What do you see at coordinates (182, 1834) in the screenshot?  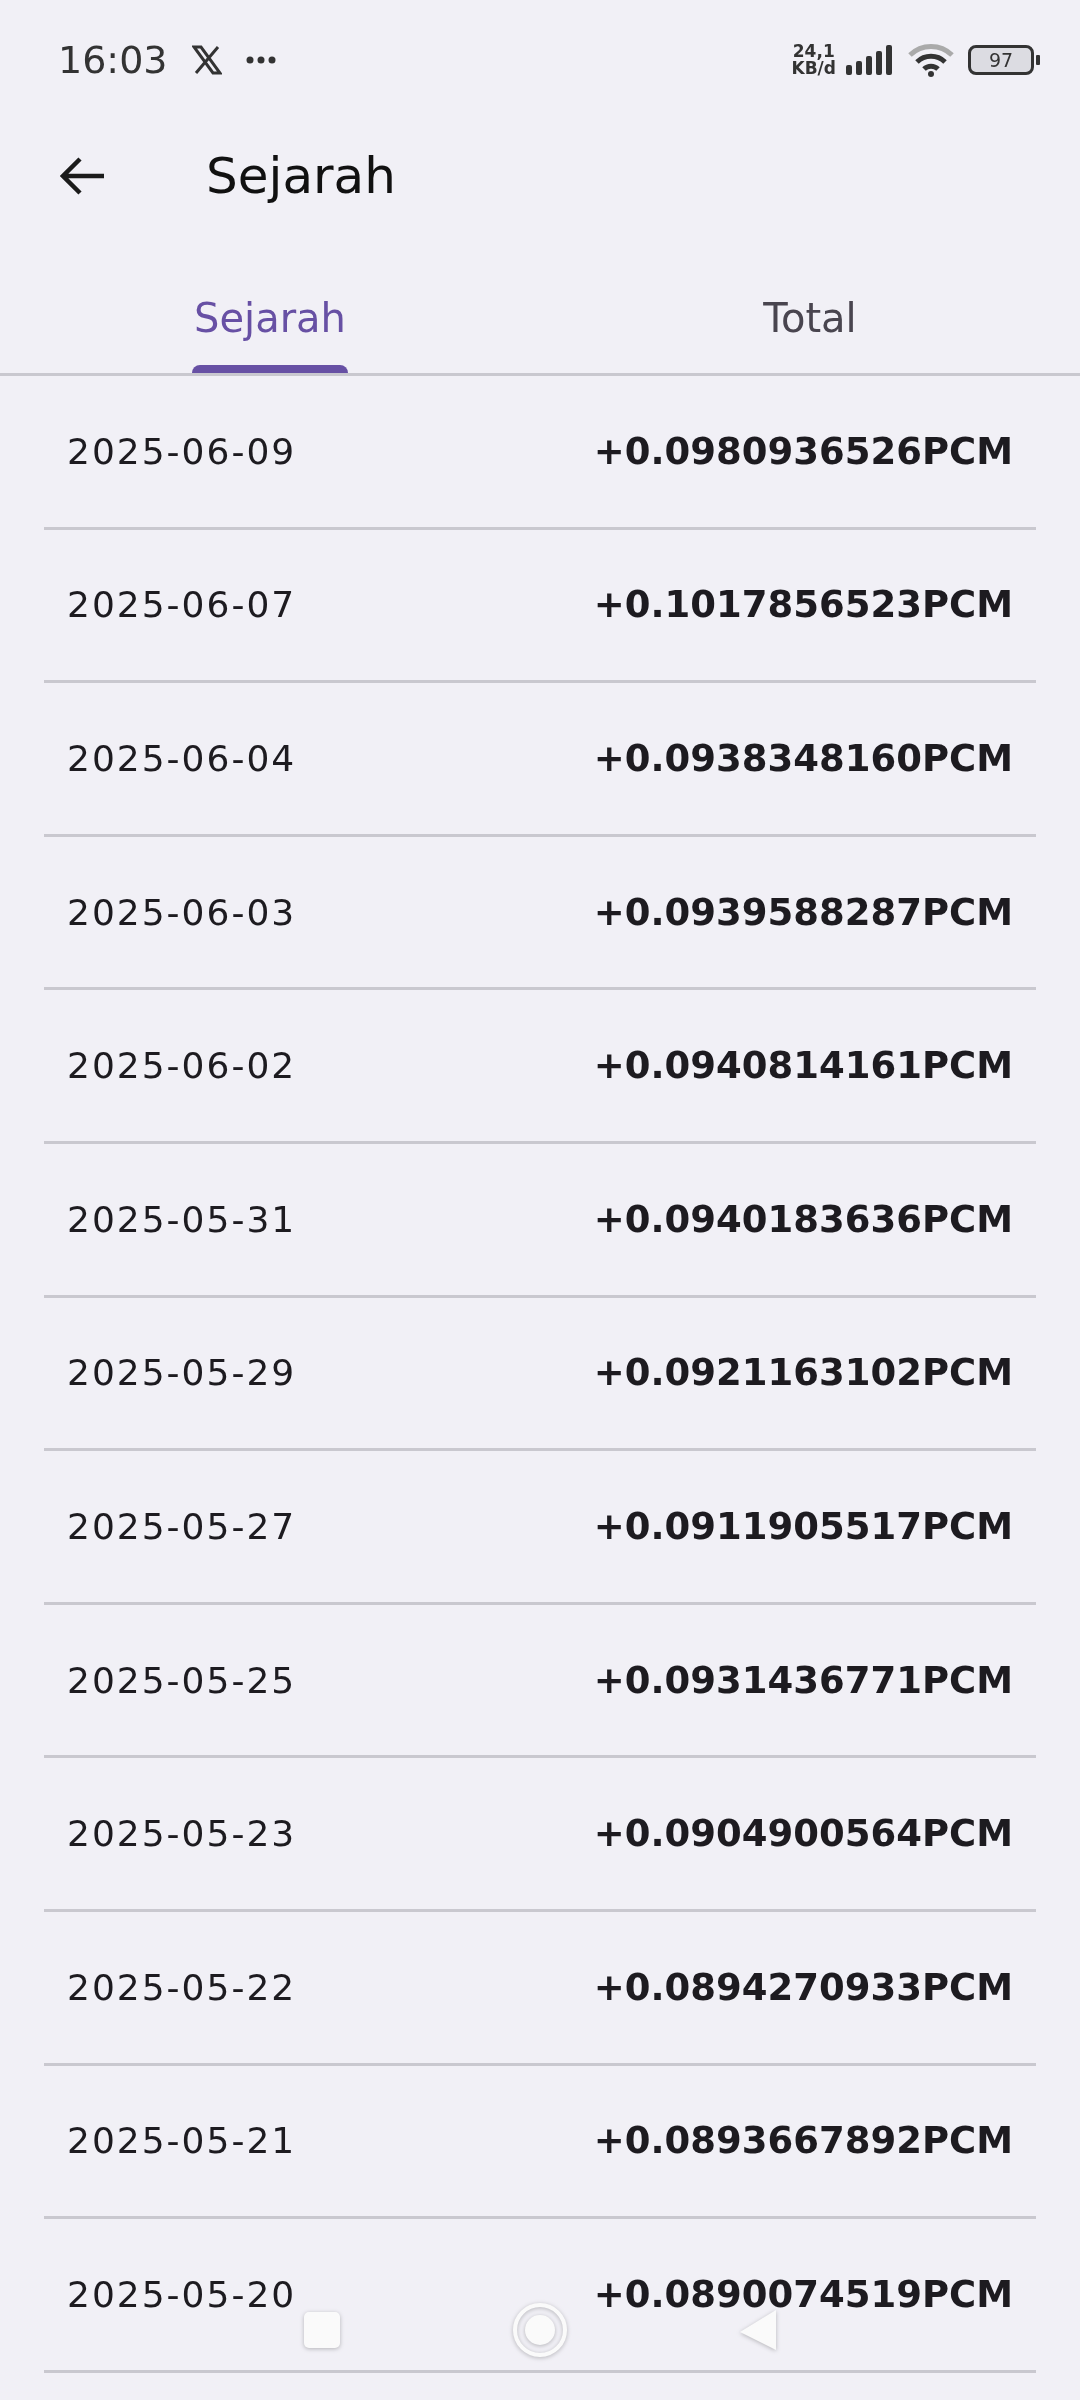 I see `date-text: 2025-05-23` at bounding box center [182, 1834].